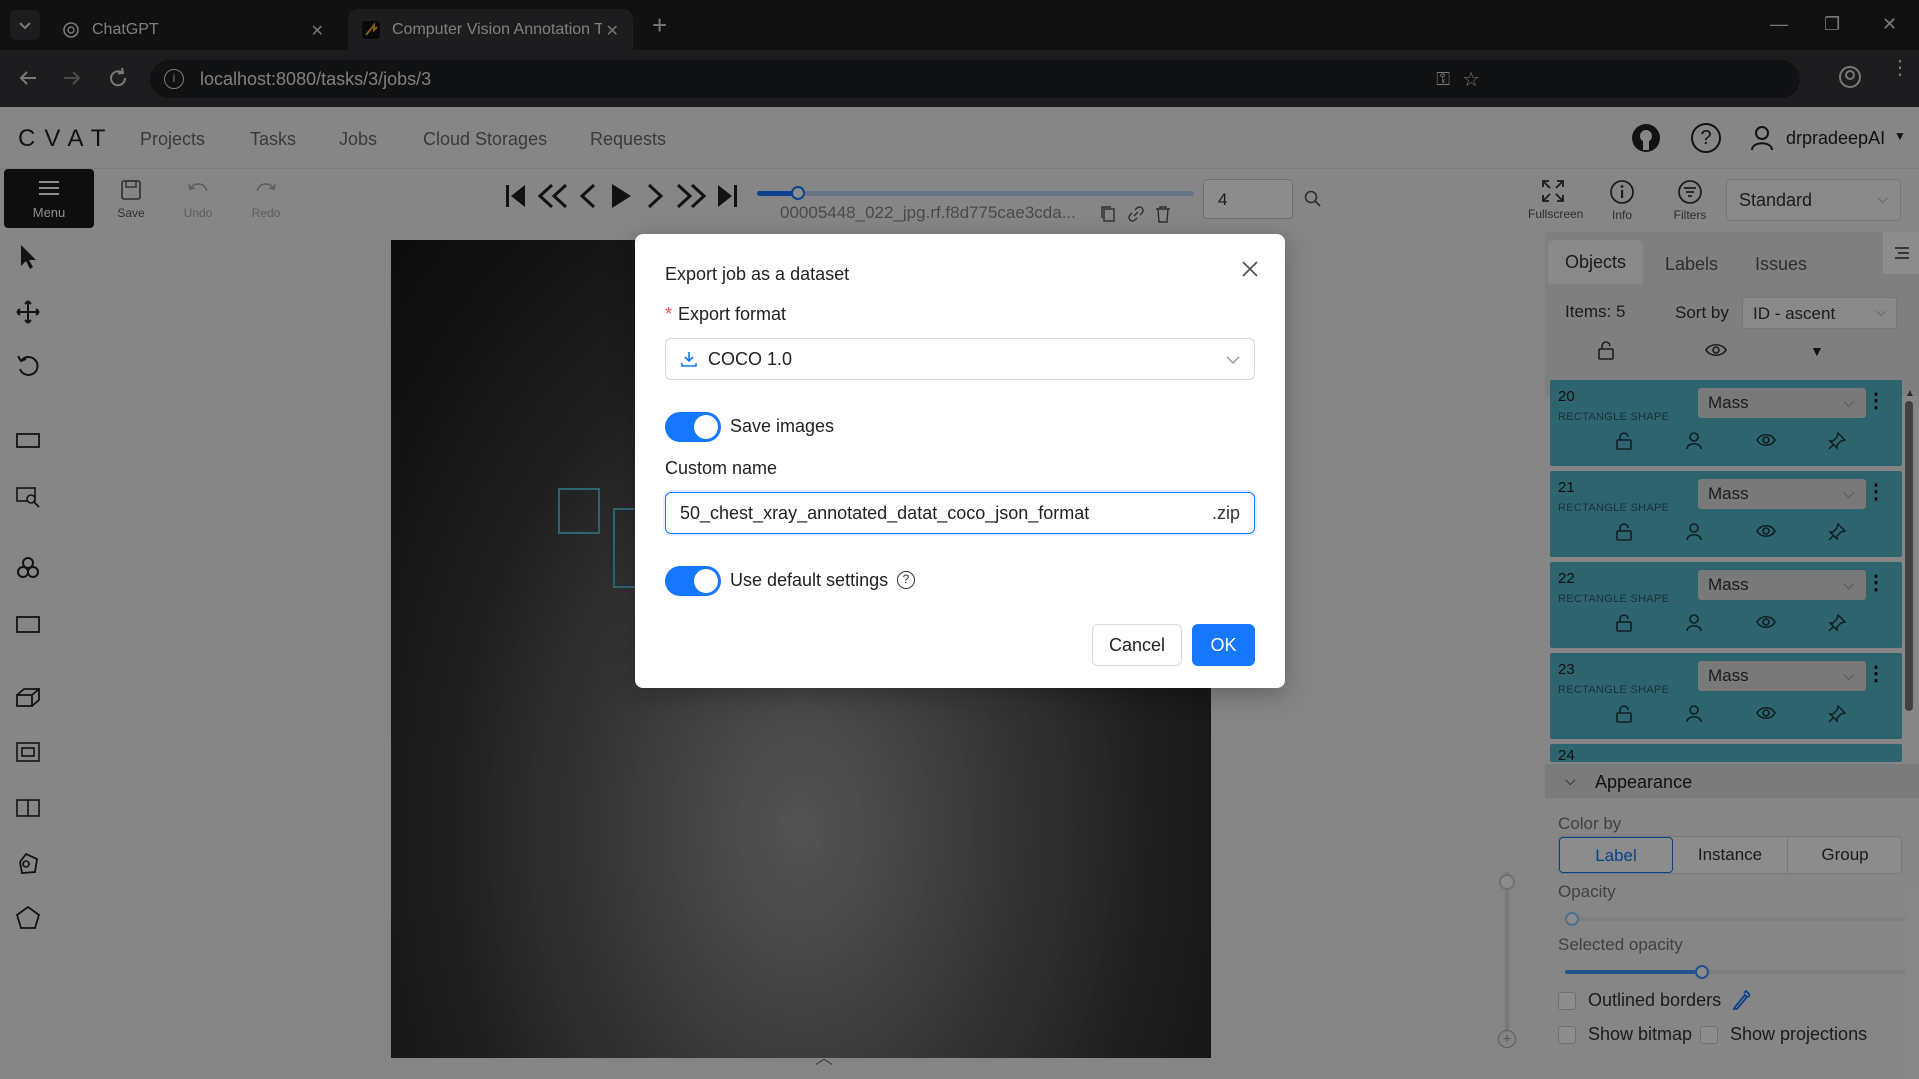 The image size is (1919, 1079). Describe the element at coordinates (669, 314) in the screenshot. I see `required-asterisk: *` at that location.